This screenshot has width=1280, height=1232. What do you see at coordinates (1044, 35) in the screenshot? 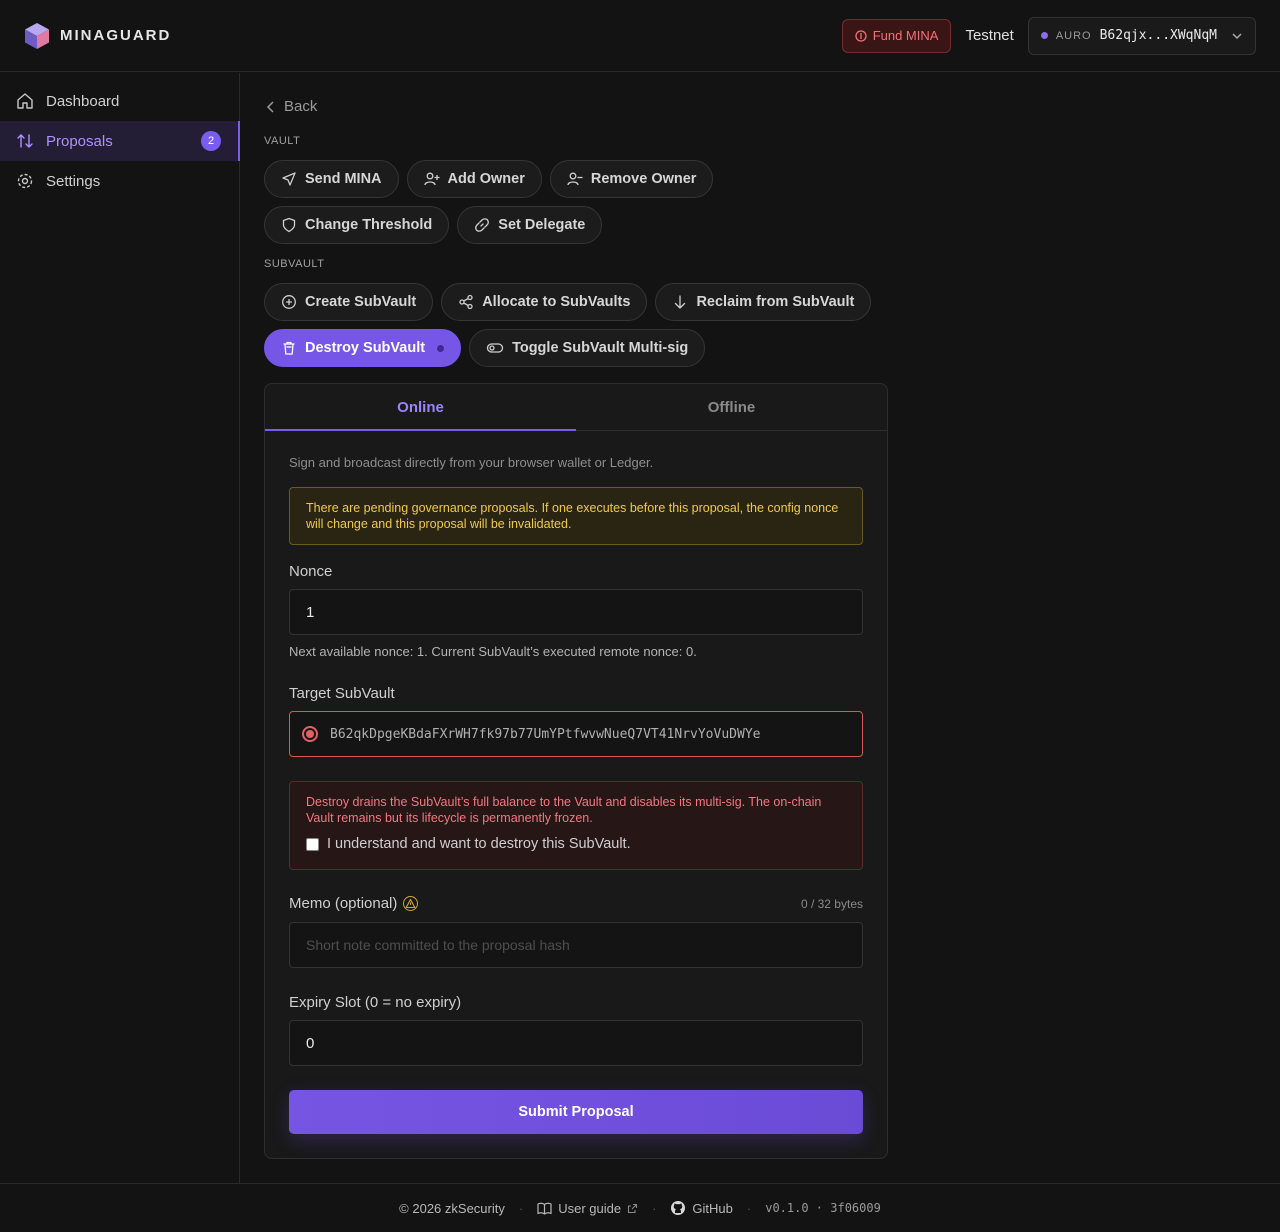
I see `wallet-status-dot` at bounding box center [1044, 35].